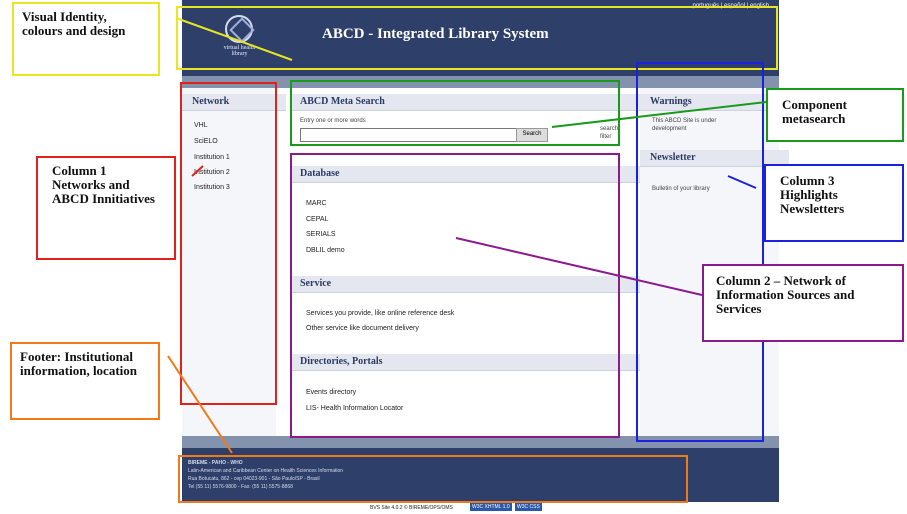 The height and width of the screenshot is (514, 907). What do you see at coordinates (197, 171) in the screenshot?
I see `column1-connector` at bounding box center [197, 171].